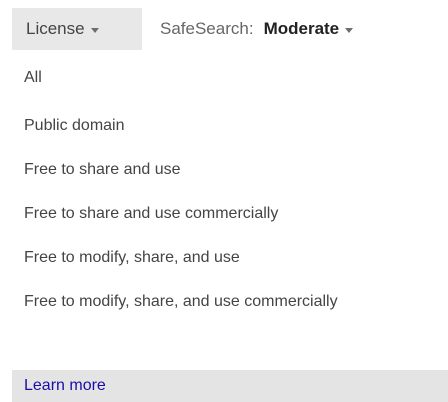 The image size is (448, 402). What do you see at coordinates (230, 170) in the screenshot?
I see `menu-item-free-to-share-and-use: Free to share and use` at bounding box center [230, 170].